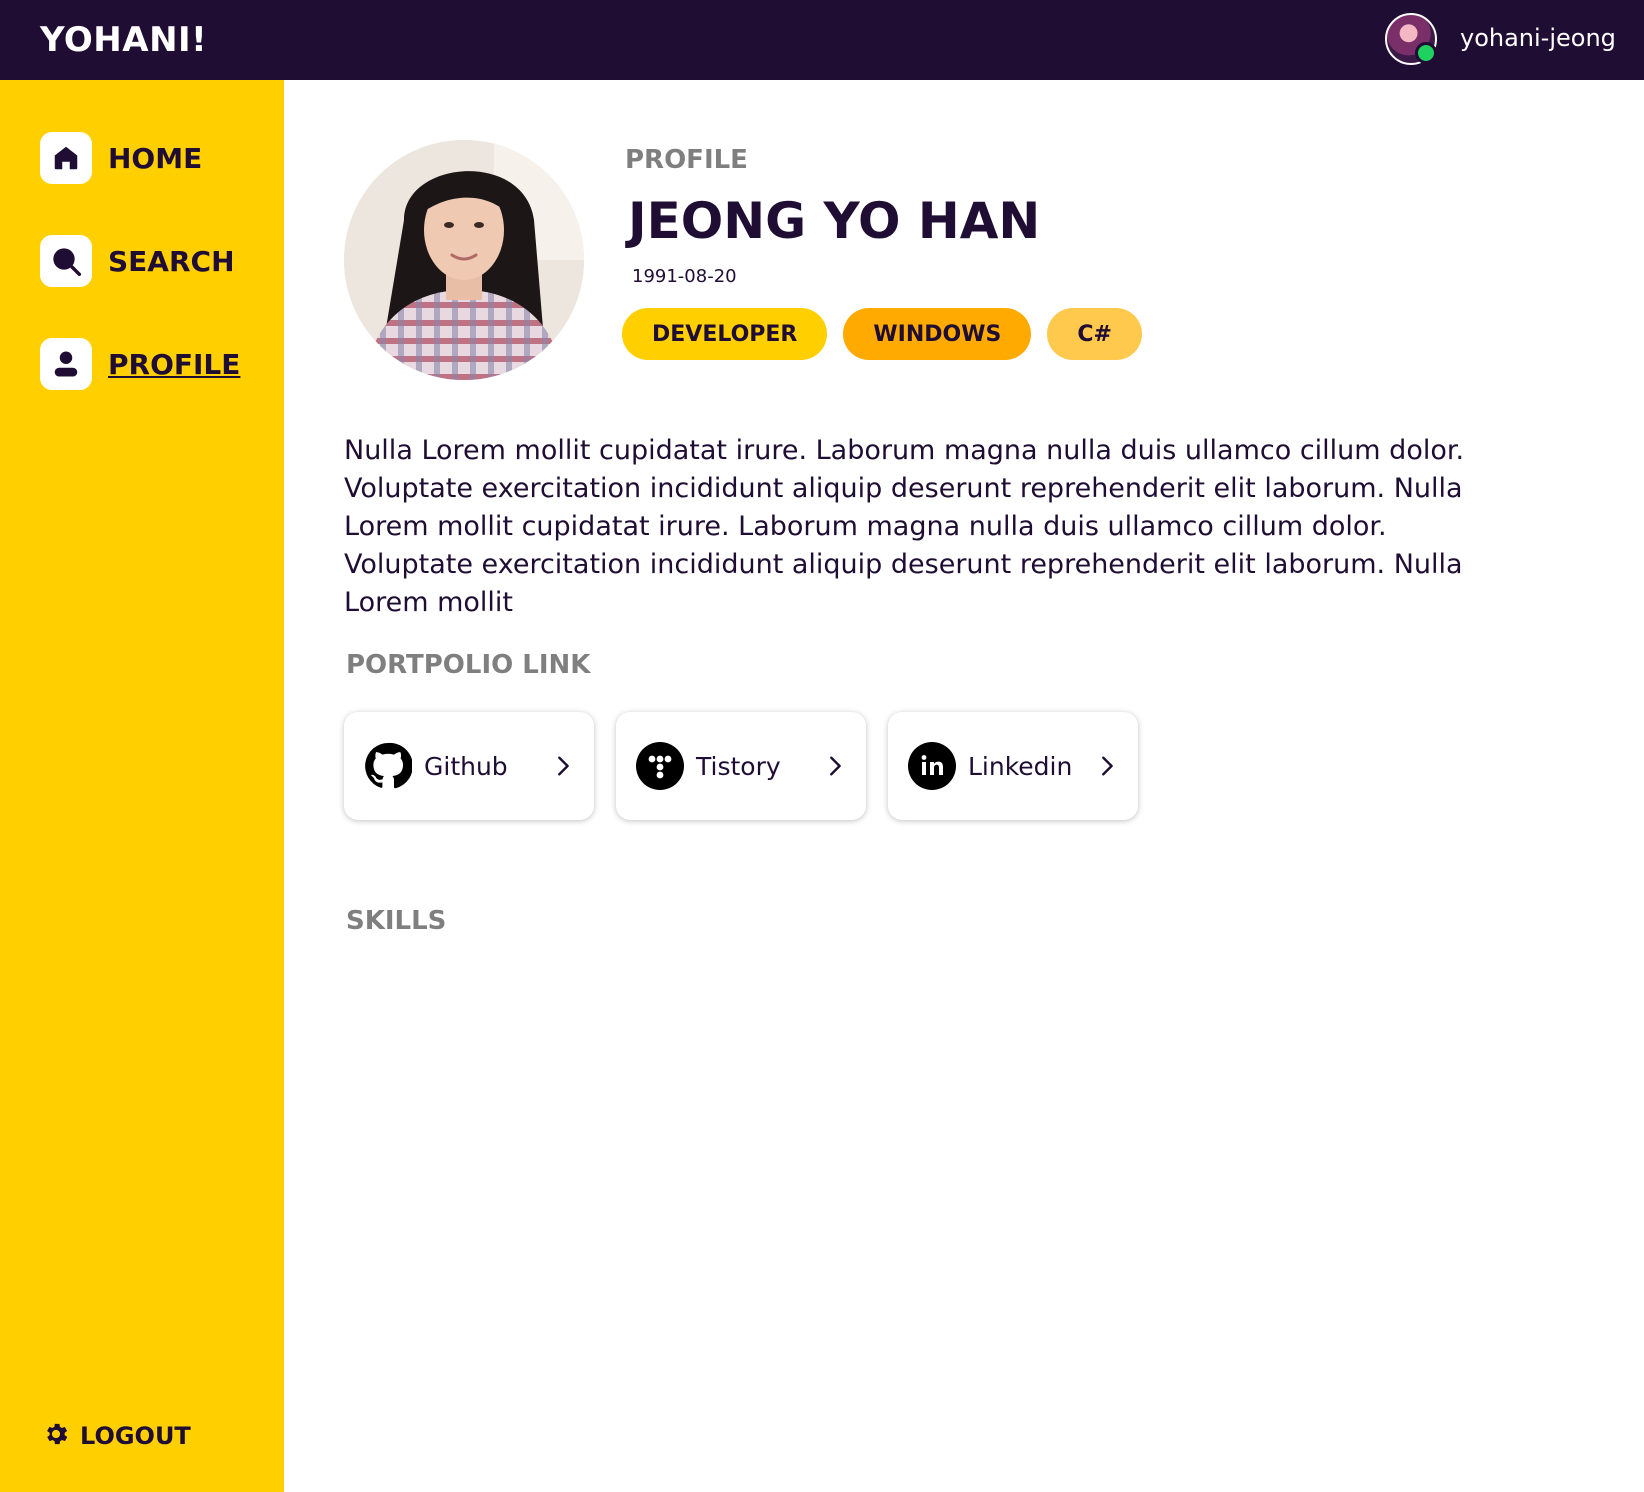 Image resolution: width=1644 pixels, height=1492 pixels. What do you see at coordinates (123, 40) in the screenshot?
I see `brand-logo: YOHANI!` at bounding box center [123, 40].